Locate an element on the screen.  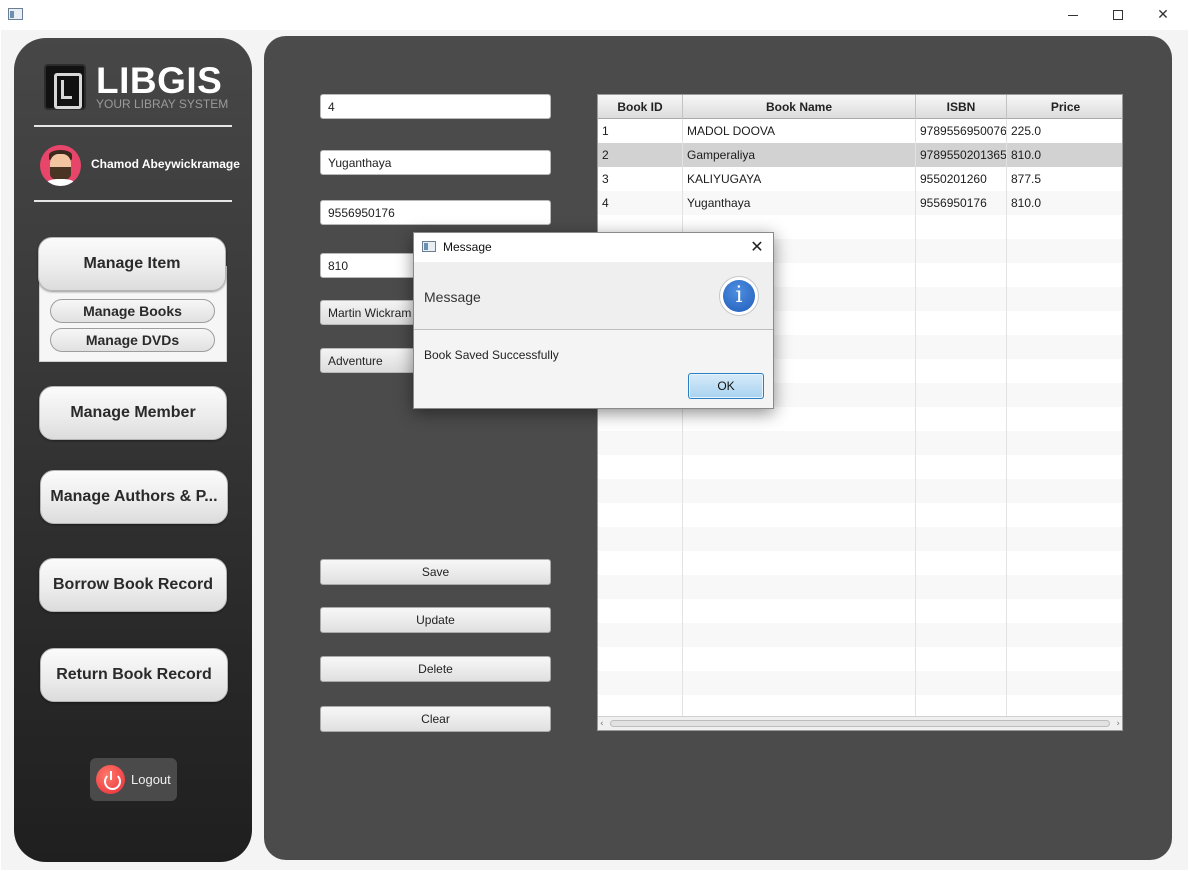
user-name: Chamod Abeywickramage is located at coordinates (165, 164).